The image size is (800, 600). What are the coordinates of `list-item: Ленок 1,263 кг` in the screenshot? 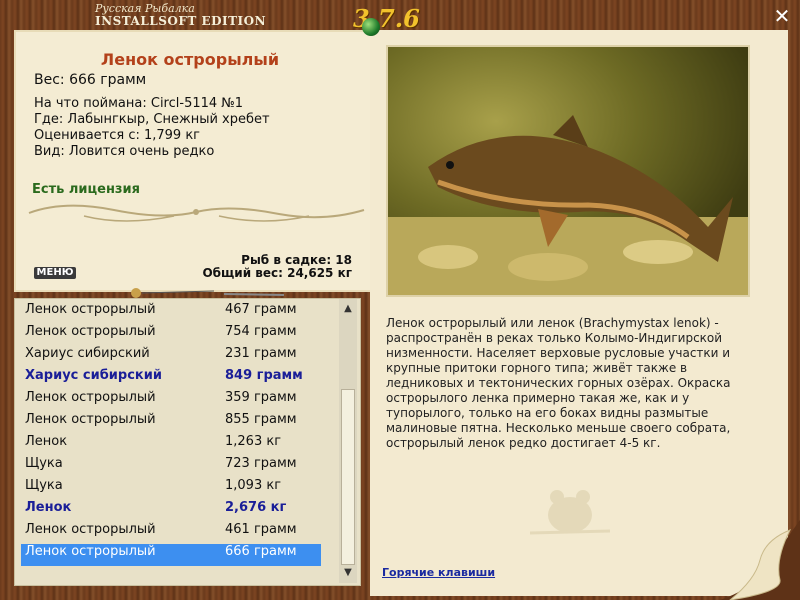 It's located at (171, 445).